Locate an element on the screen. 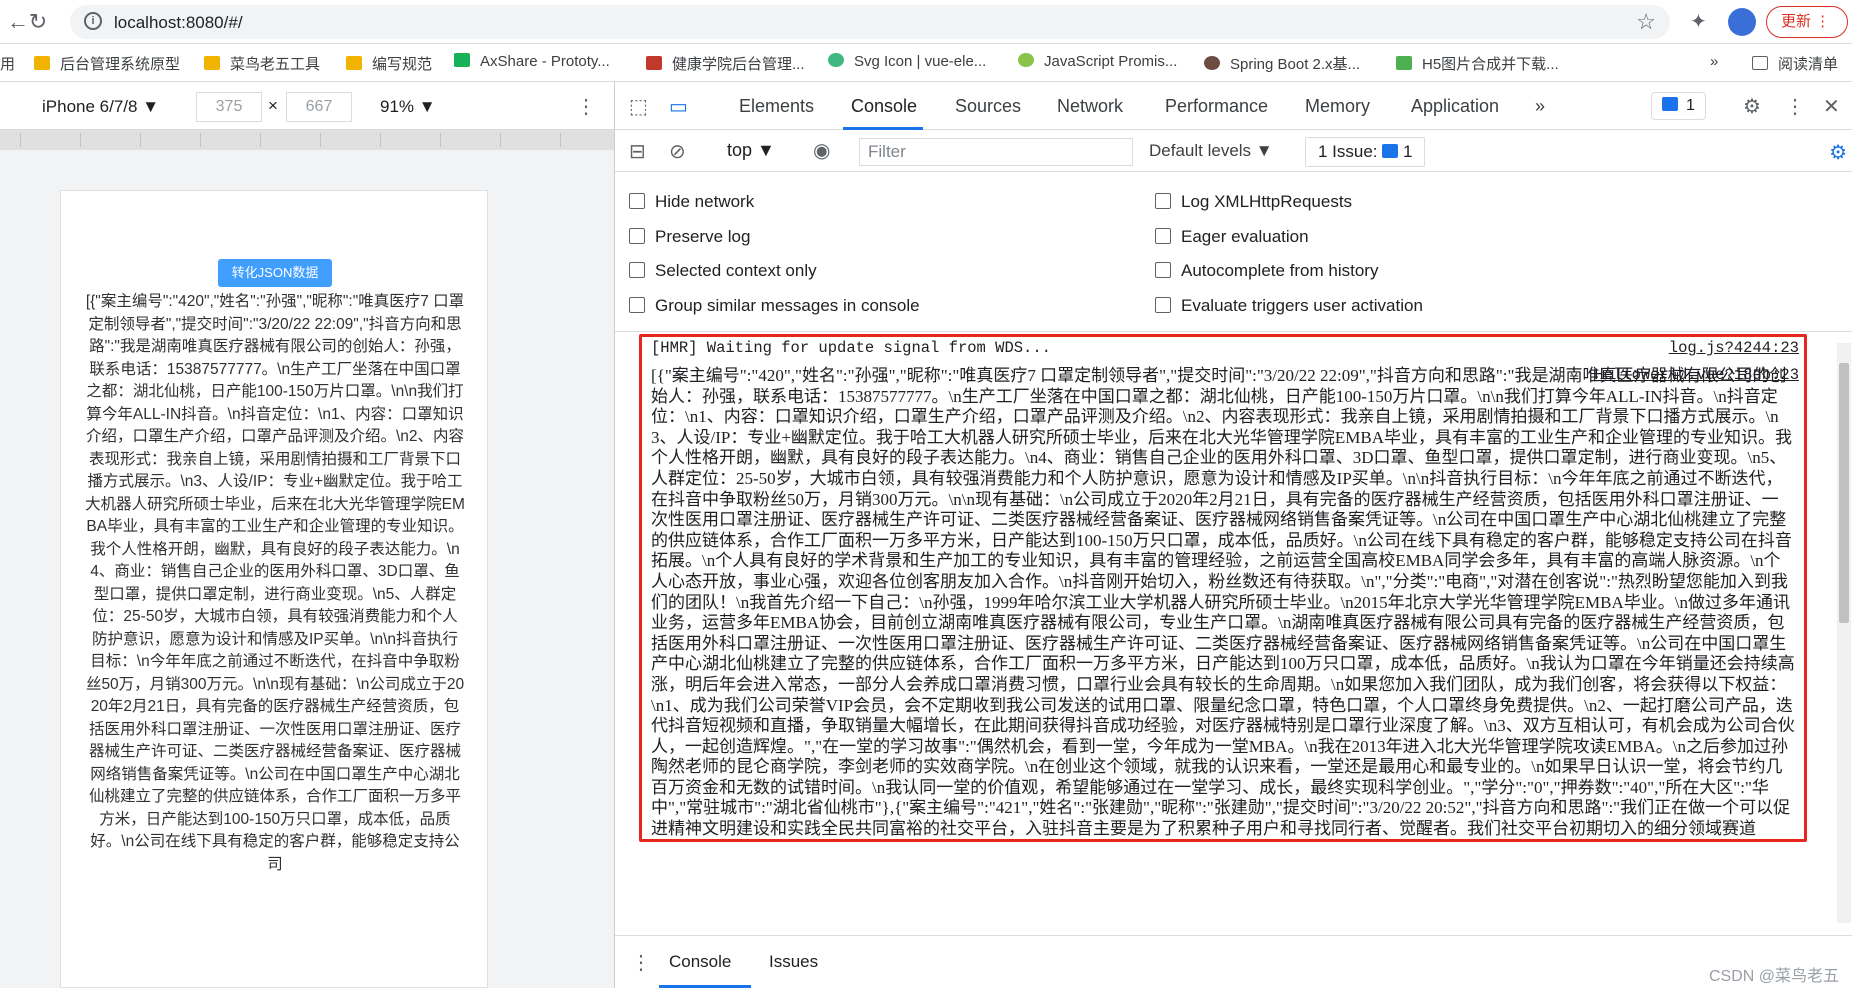  context-select: top ▼ is located at coordinates (751, 150).